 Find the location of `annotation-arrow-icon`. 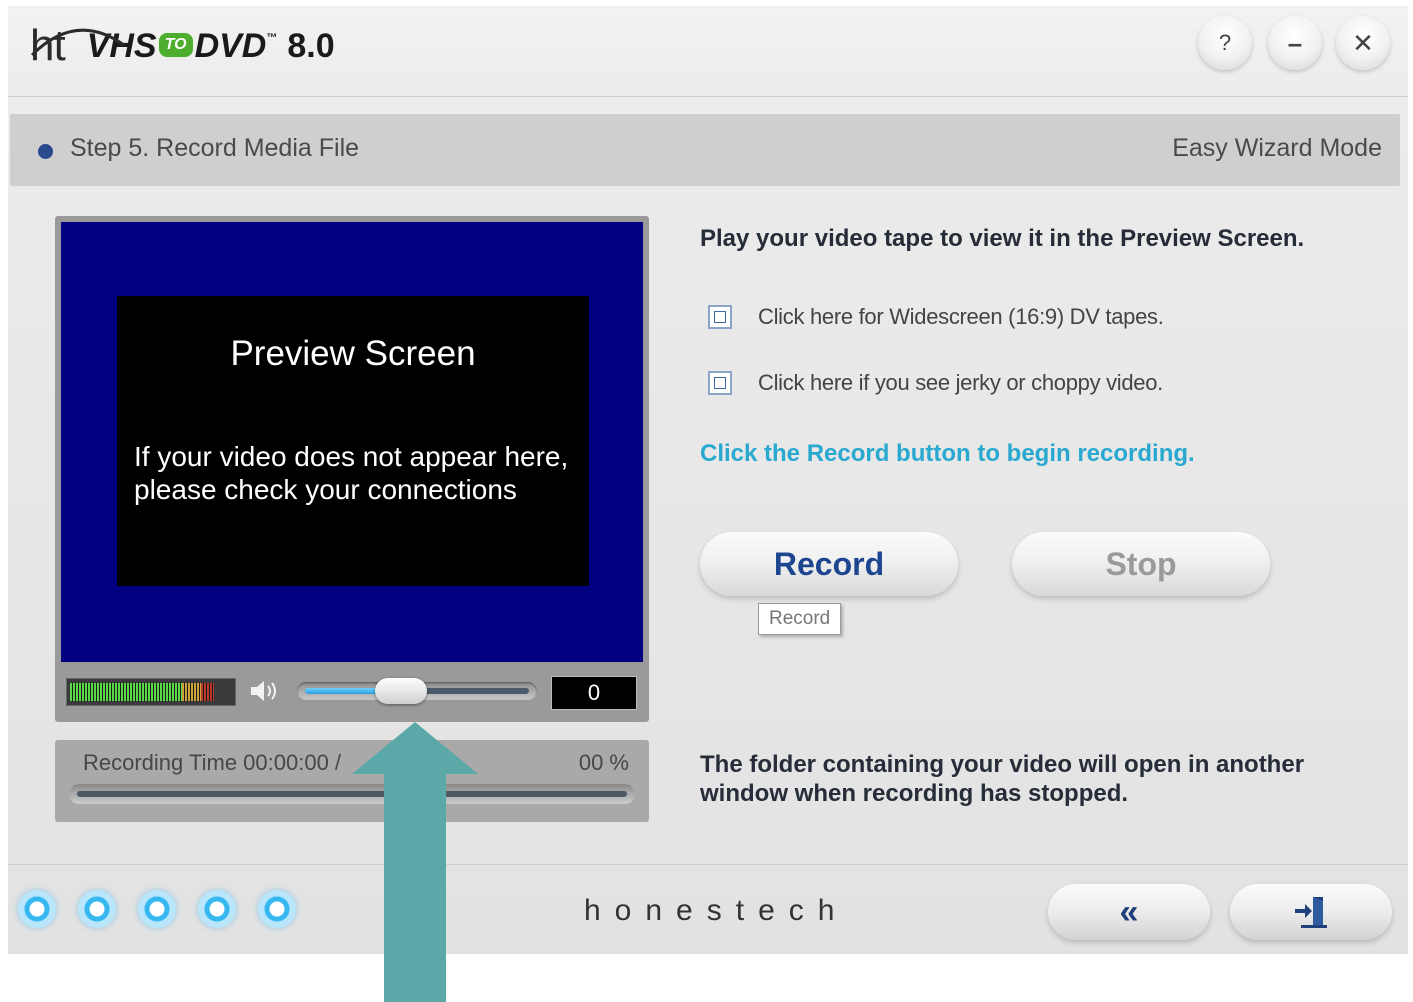

annotation-arrow-icon is located at coordinates (415, 862).